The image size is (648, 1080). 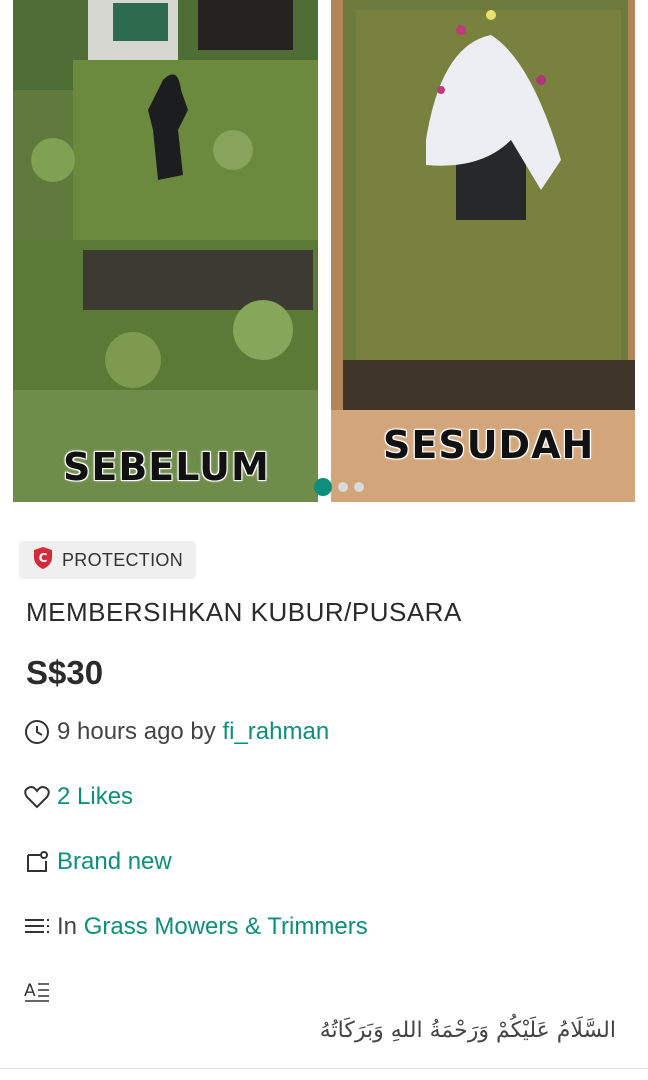 What do you see at coordinates (37, 991) in the screenshot?
I see `translate-icon: A` at bounding box center [37, 991].